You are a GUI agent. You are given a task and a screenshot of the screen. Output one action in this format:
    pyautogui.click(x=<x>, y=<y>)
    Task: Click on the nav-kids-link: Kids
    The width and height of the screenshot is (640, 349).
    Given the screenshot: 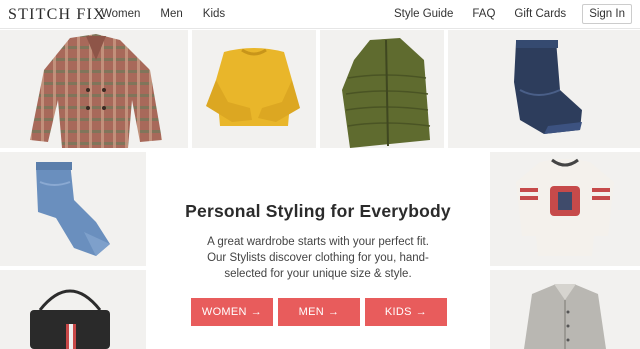 What is the action you would take?
    pyautogui.click(x=214, y=14)
    